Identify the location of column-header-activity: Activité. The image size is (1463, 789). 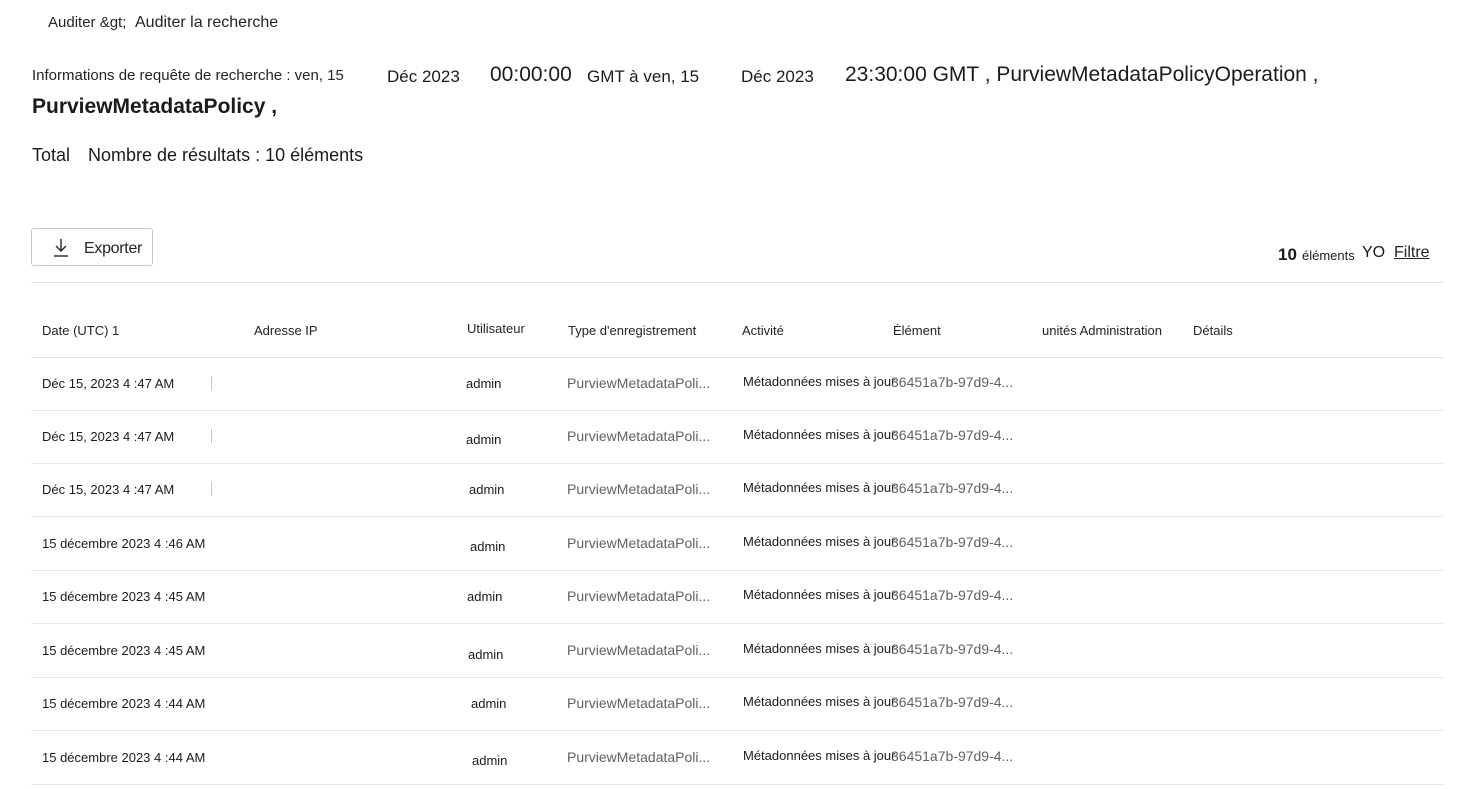
(763, 330).